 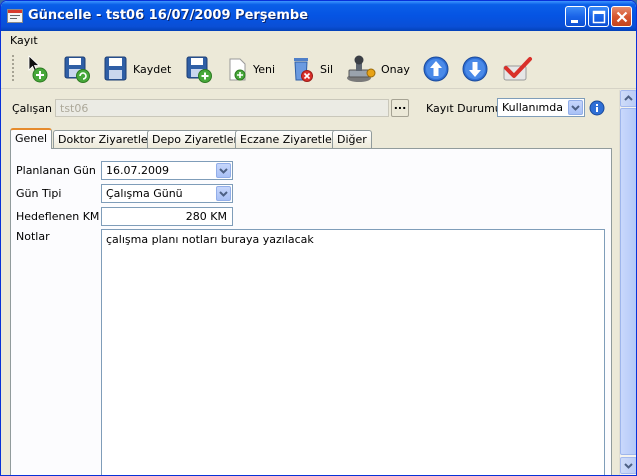 I want to click on new-button-label: Yeni, so click(x=264, y=69).